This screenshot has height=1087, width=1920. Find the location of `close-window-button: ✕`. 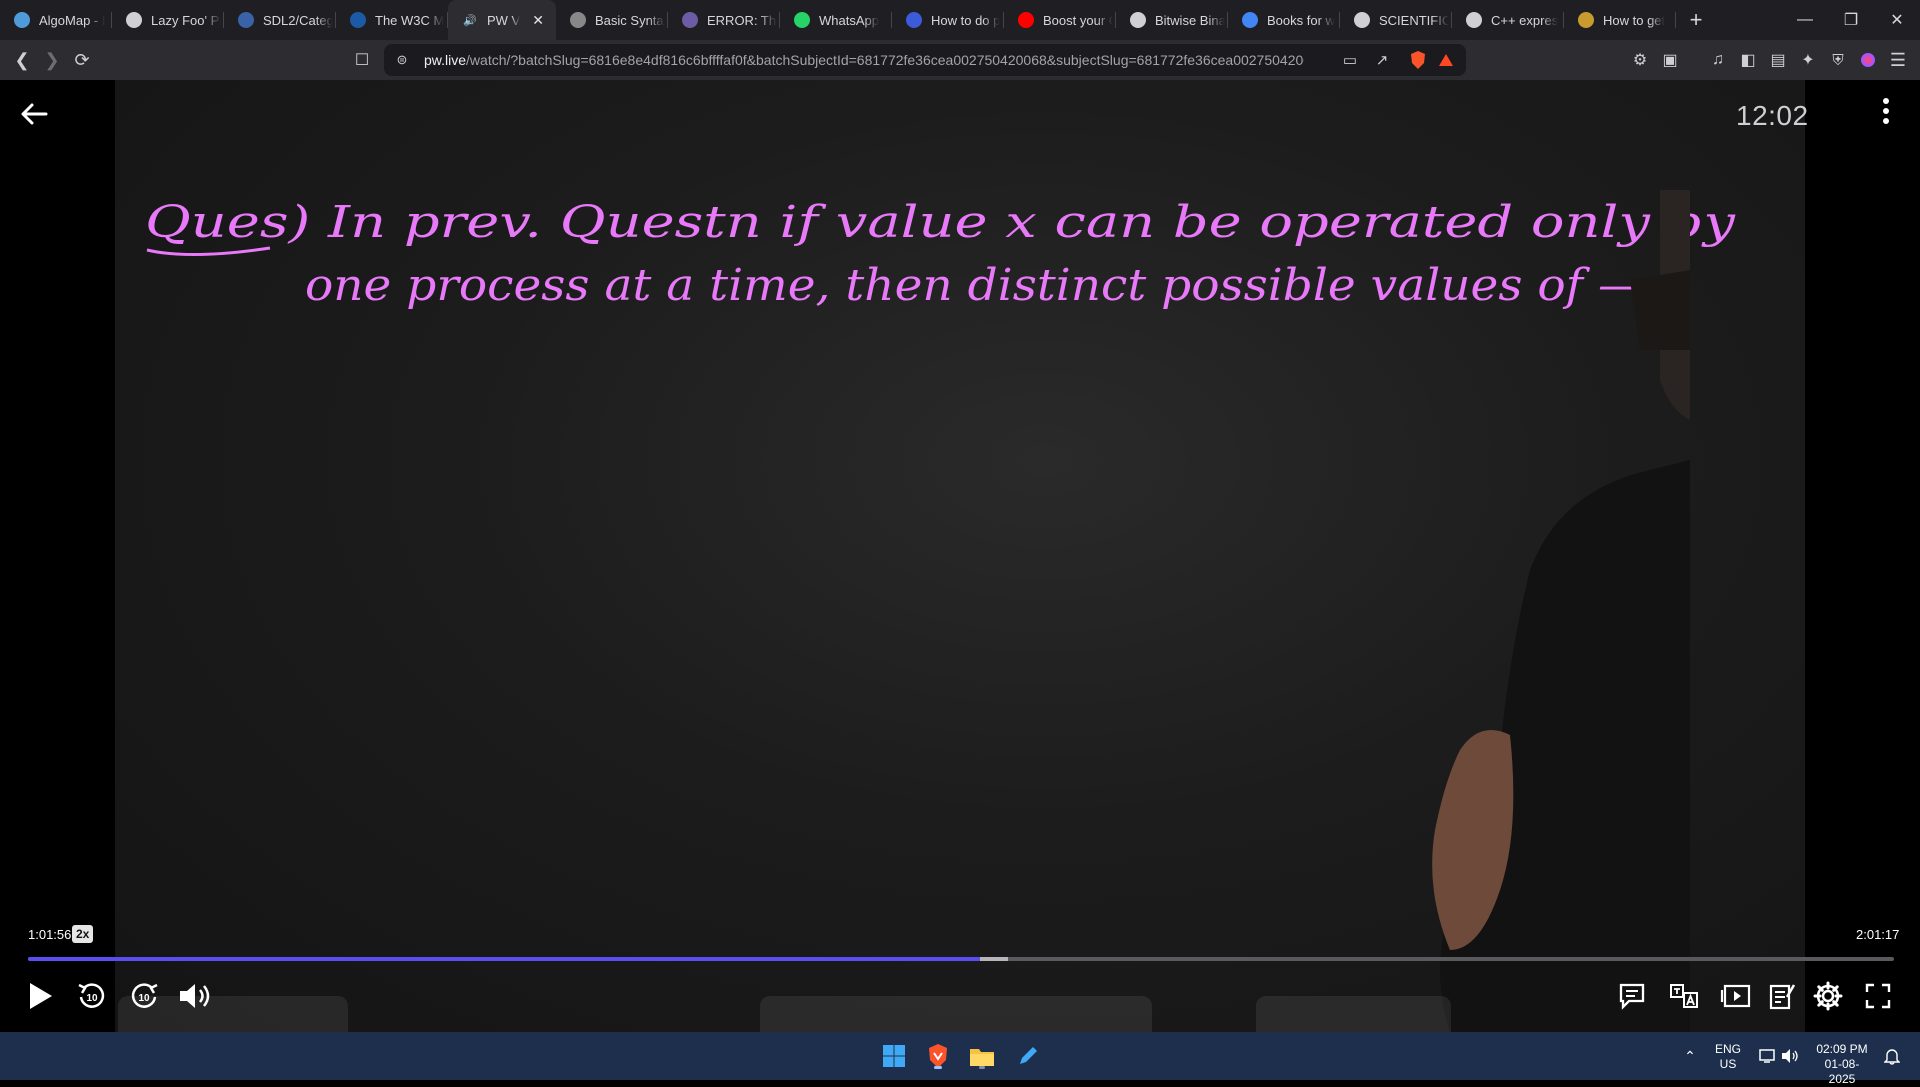

close-window-button: ✕ is located at coordinates (1897, 20).